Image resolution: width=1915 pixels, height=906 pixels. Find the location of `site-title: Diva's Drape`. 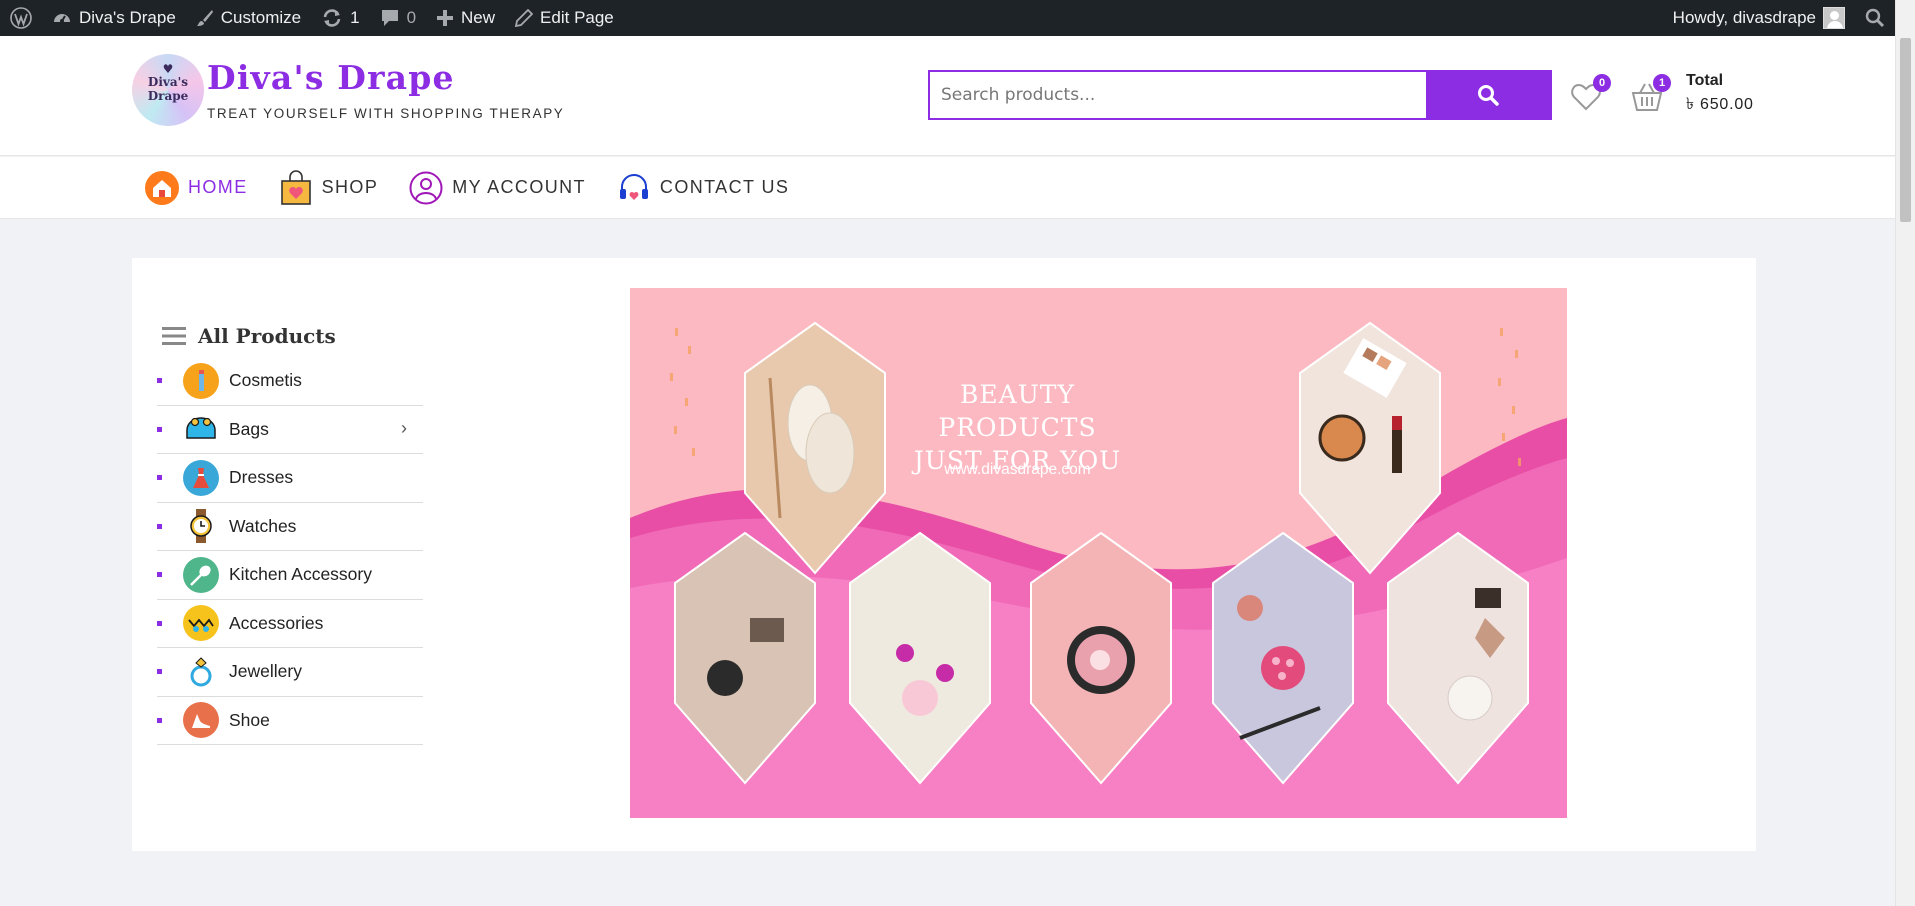

site-title: Diva's Drape is located at coordinates (331, 77).